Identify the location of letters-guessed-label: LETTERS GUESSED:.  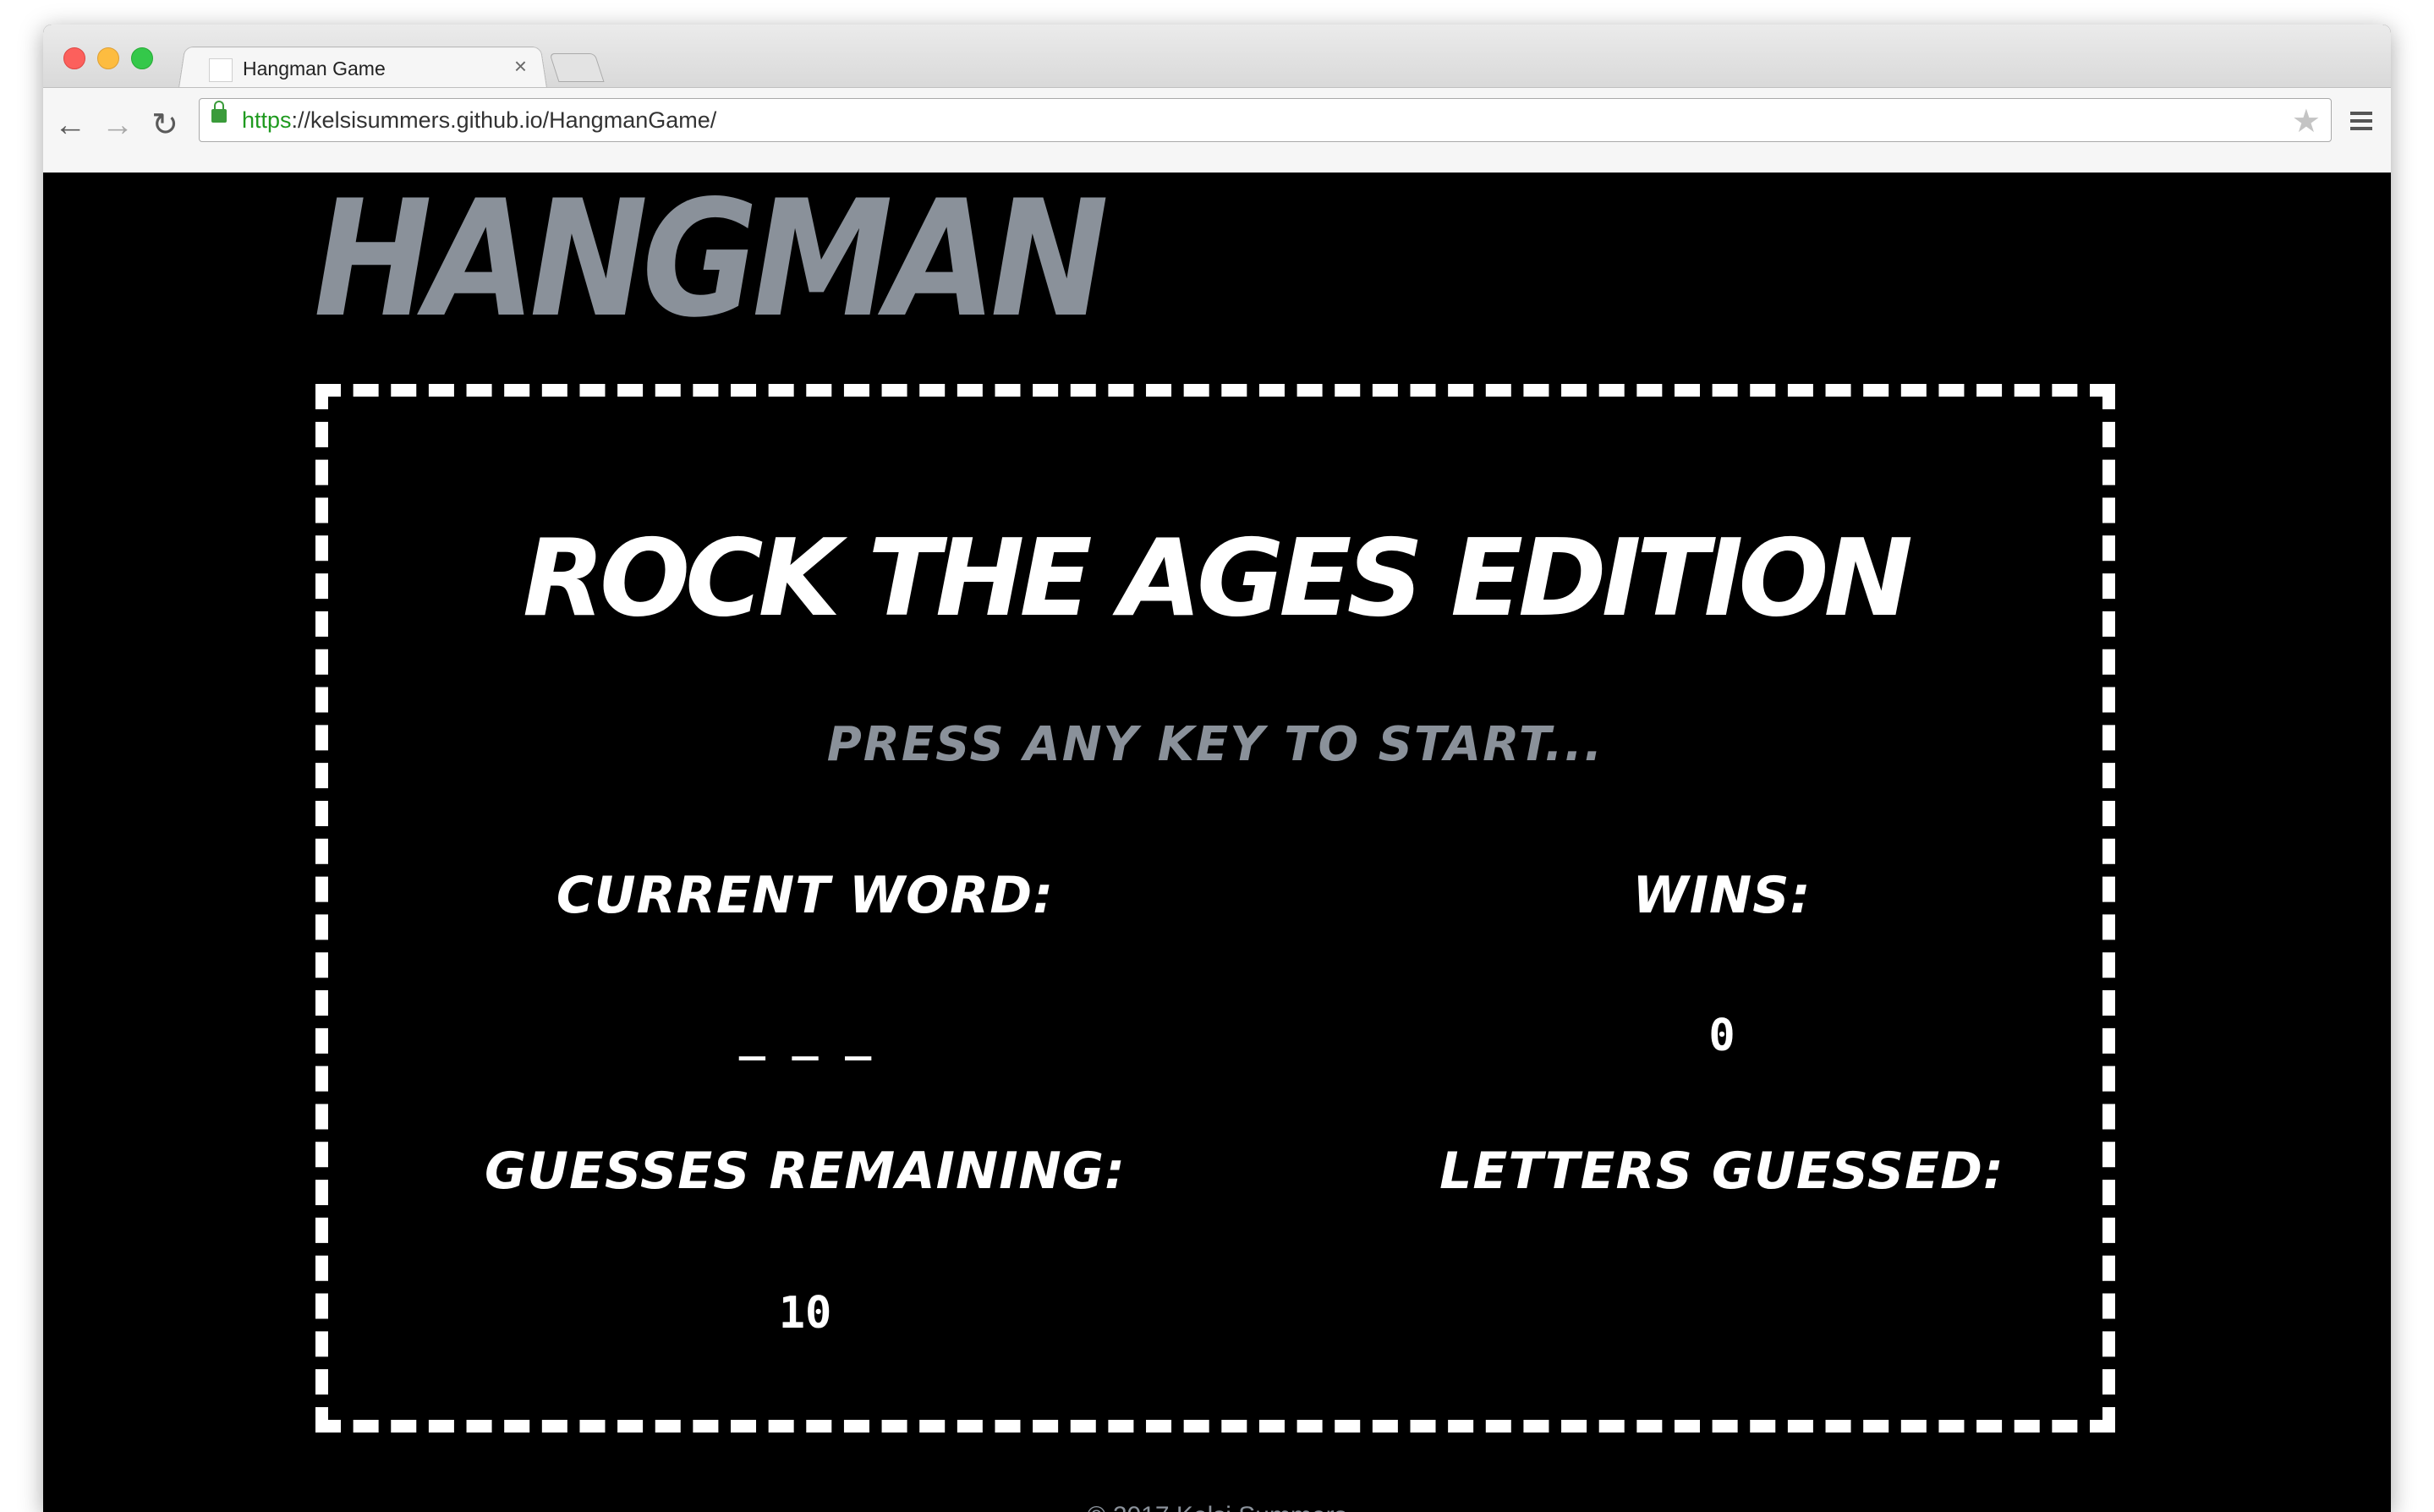
(1721, 1171).